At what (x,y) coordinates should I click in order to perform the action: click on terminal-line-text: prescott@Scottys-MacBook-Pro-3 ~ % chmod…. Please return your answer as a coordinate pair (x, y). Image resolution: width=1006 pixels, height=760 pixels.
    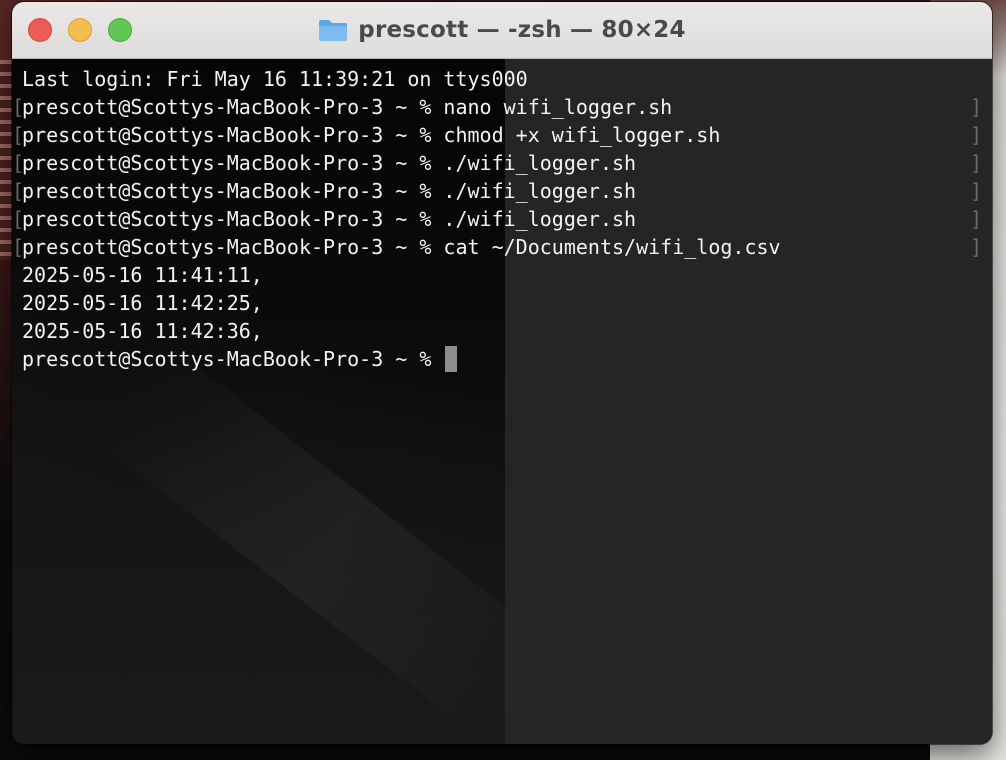
    Looking at the image, I should click on (371, 135).